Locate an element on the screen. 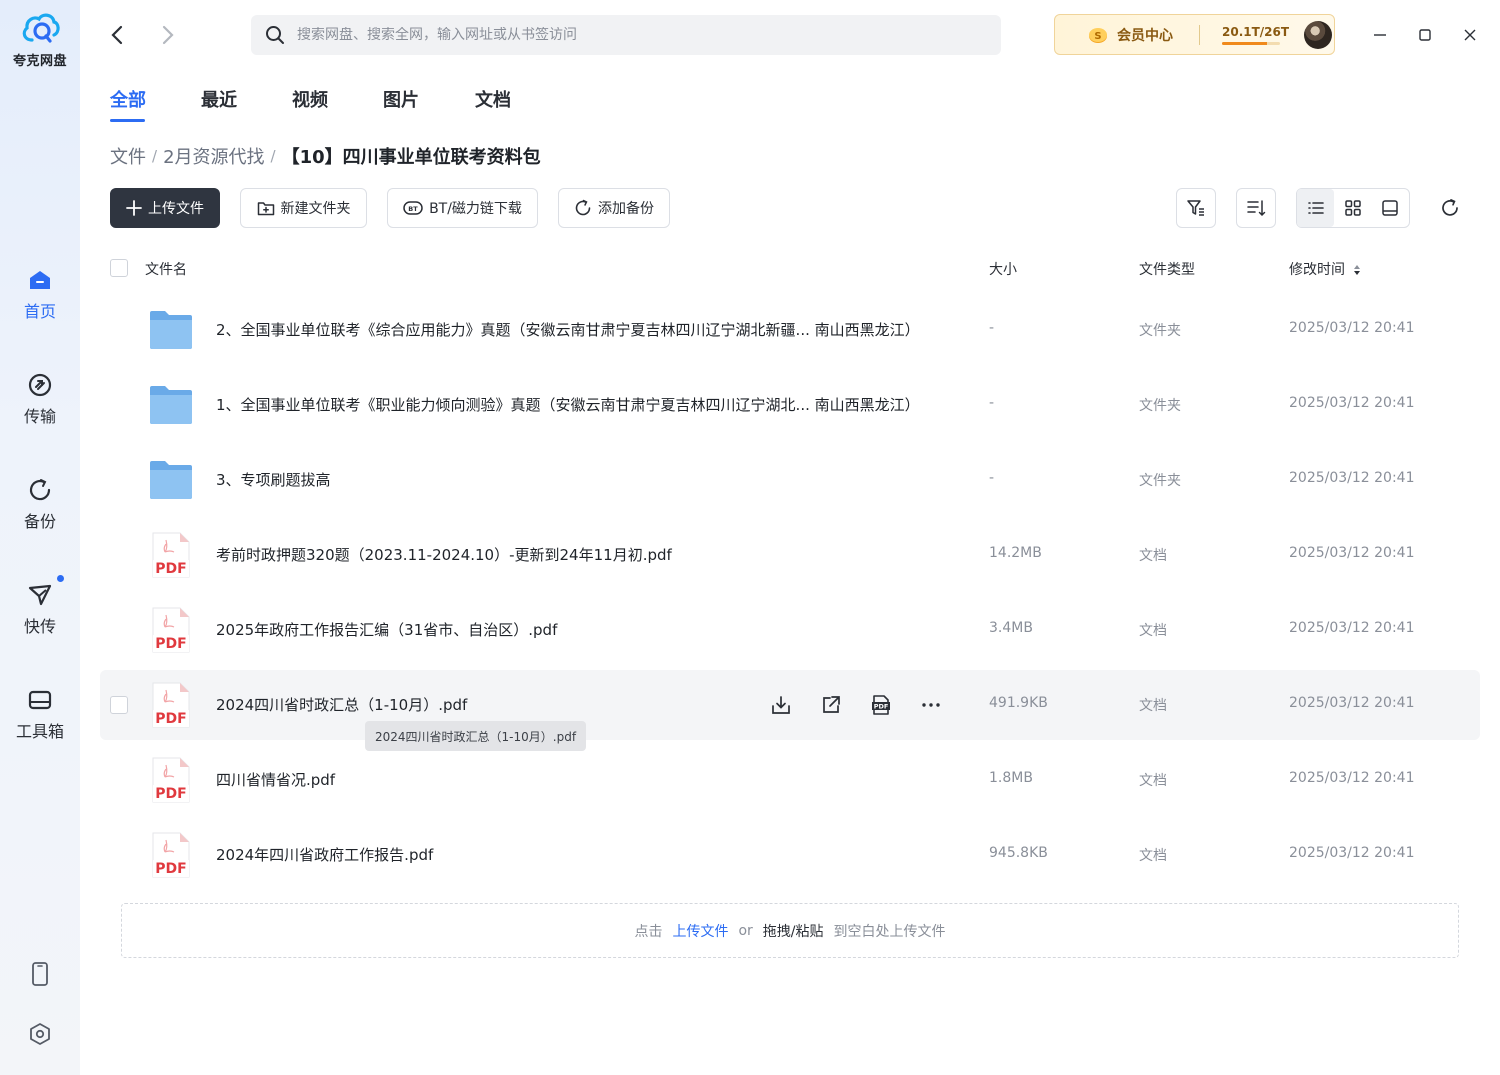 The image size is (1500, 1075). tab-image: 图片 is located at coordinates (401, 99).